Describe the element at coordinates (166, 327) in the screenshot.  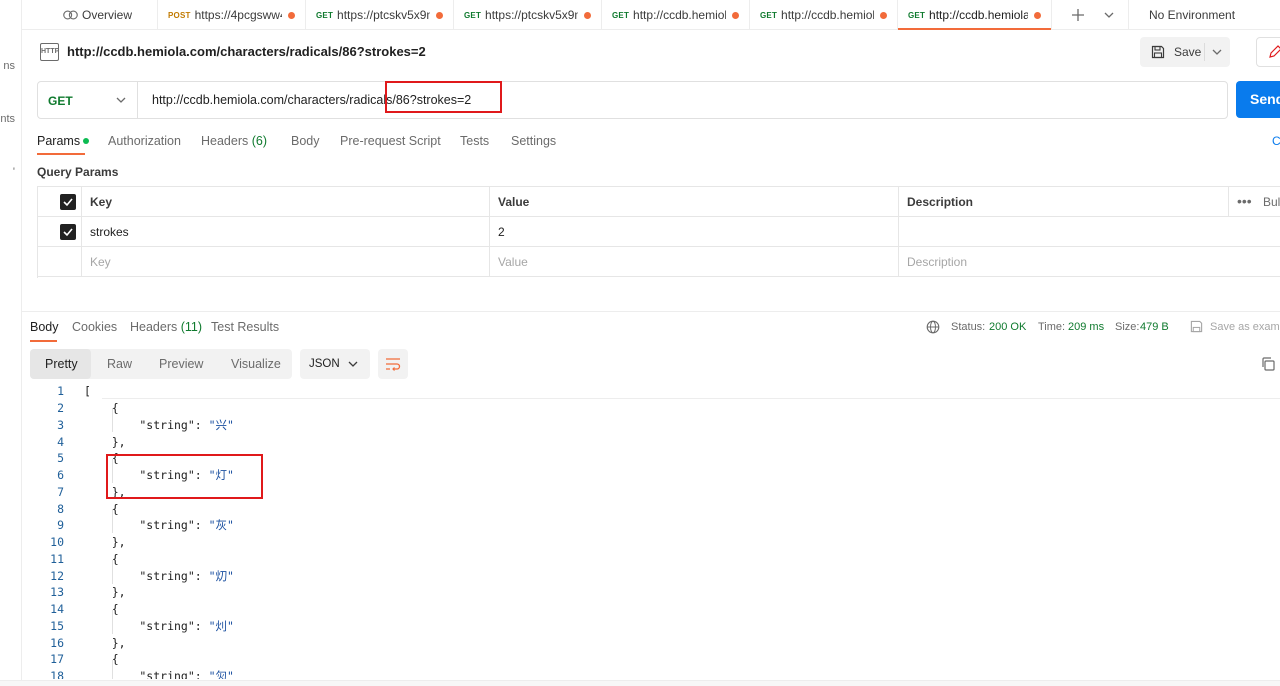
I see `tab-response-headers: Headers (11)` at that location.